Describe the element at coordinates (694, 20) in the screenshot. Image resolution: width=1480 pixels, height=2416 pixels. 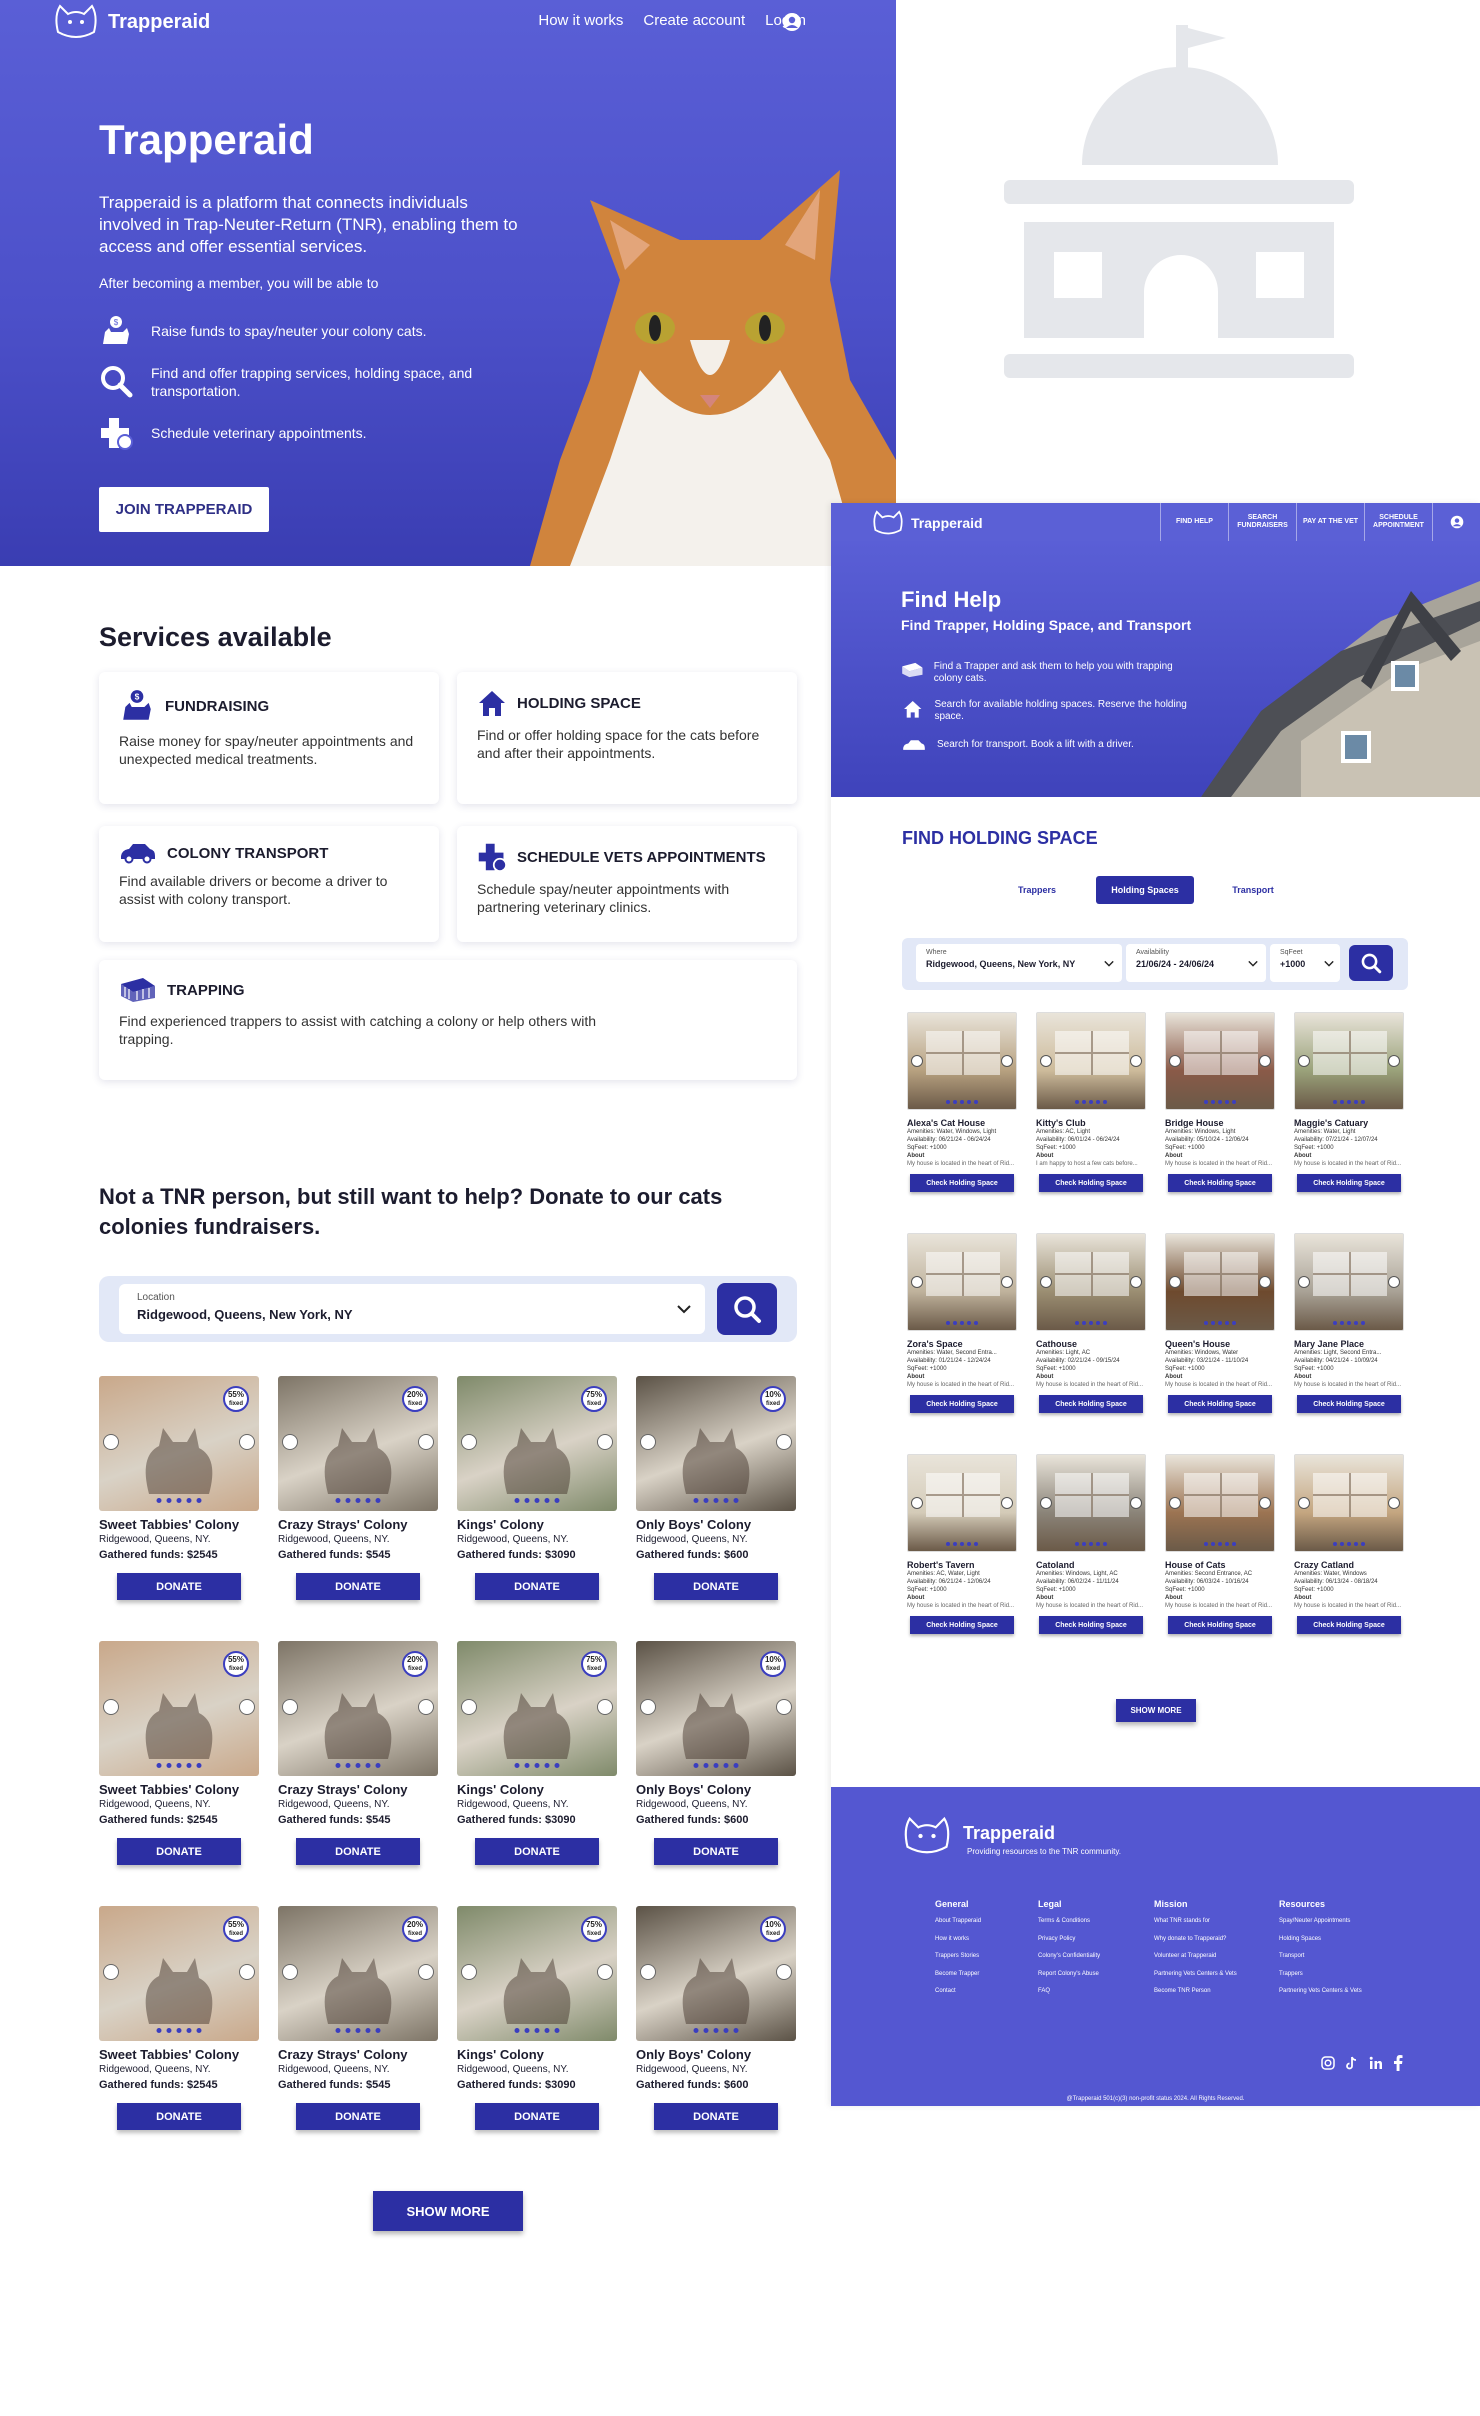
I see `nav-create-account: Create account` at that location.